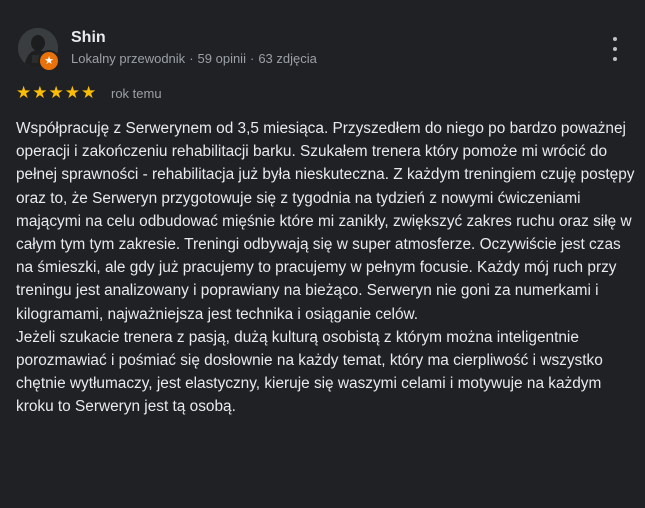 The width and height of the screenshot is (645, 508). What do you see at coordinates (49, 61) in the screenshot?
I see `local-guide-star-icon: ★` at bounding box center [49, 61].